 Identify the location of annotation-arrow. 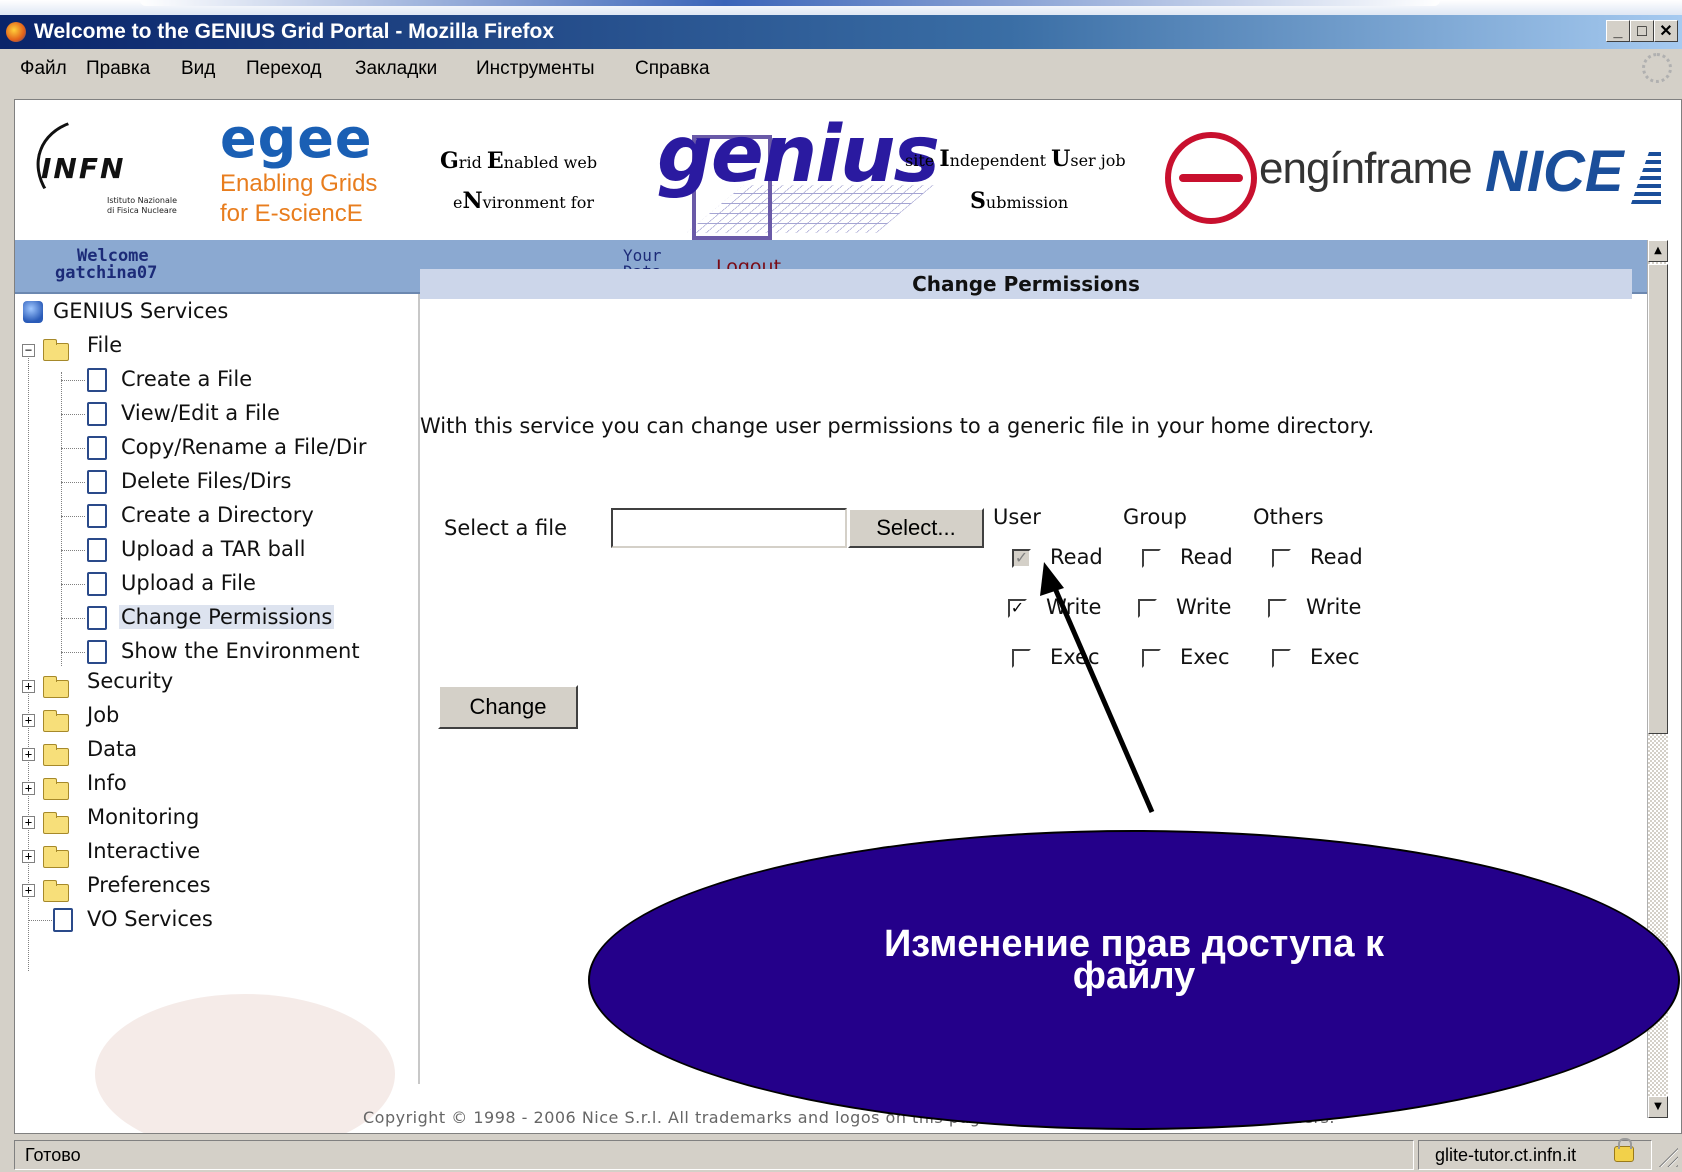
(1097, 687).